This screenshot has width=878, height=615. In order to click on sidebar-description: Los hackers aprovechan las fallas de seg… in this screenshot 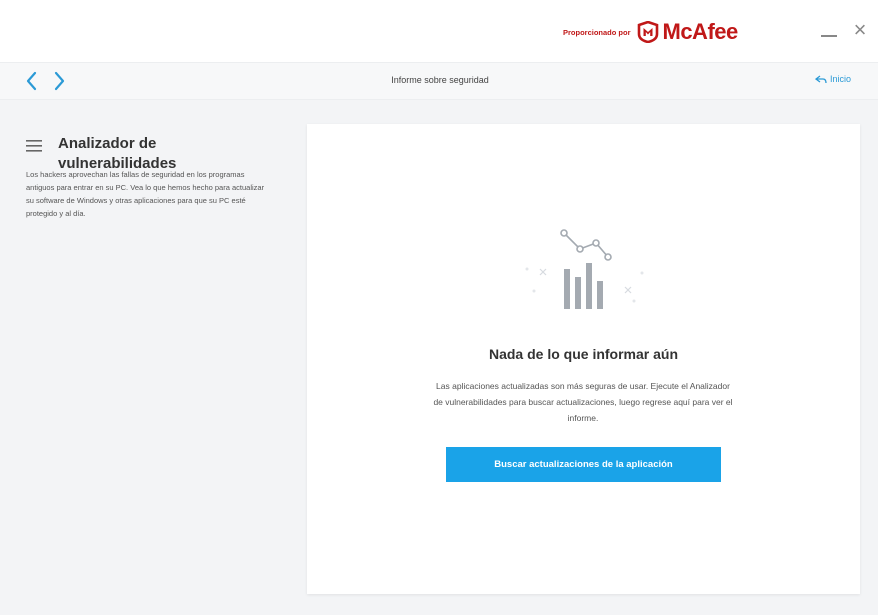, I will do `click(145, 194)`.